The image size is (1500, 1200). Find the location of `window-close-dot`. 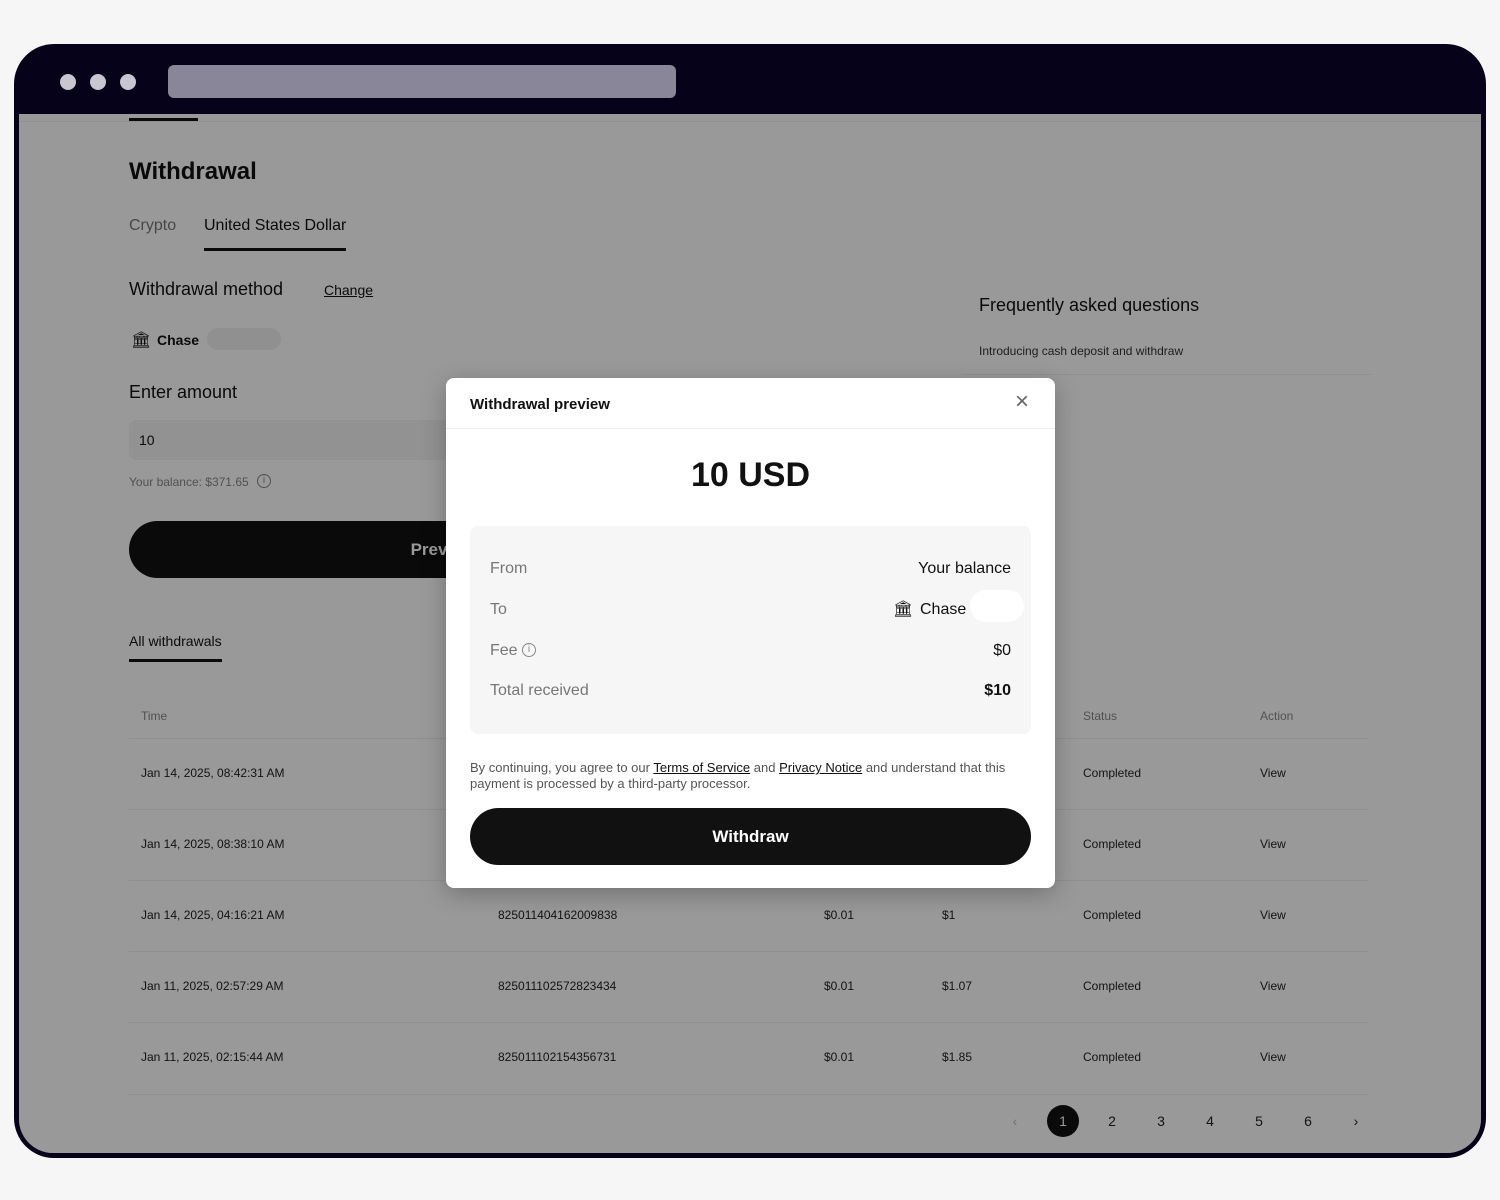

window-close-dot is located at coordinates (68, 82).